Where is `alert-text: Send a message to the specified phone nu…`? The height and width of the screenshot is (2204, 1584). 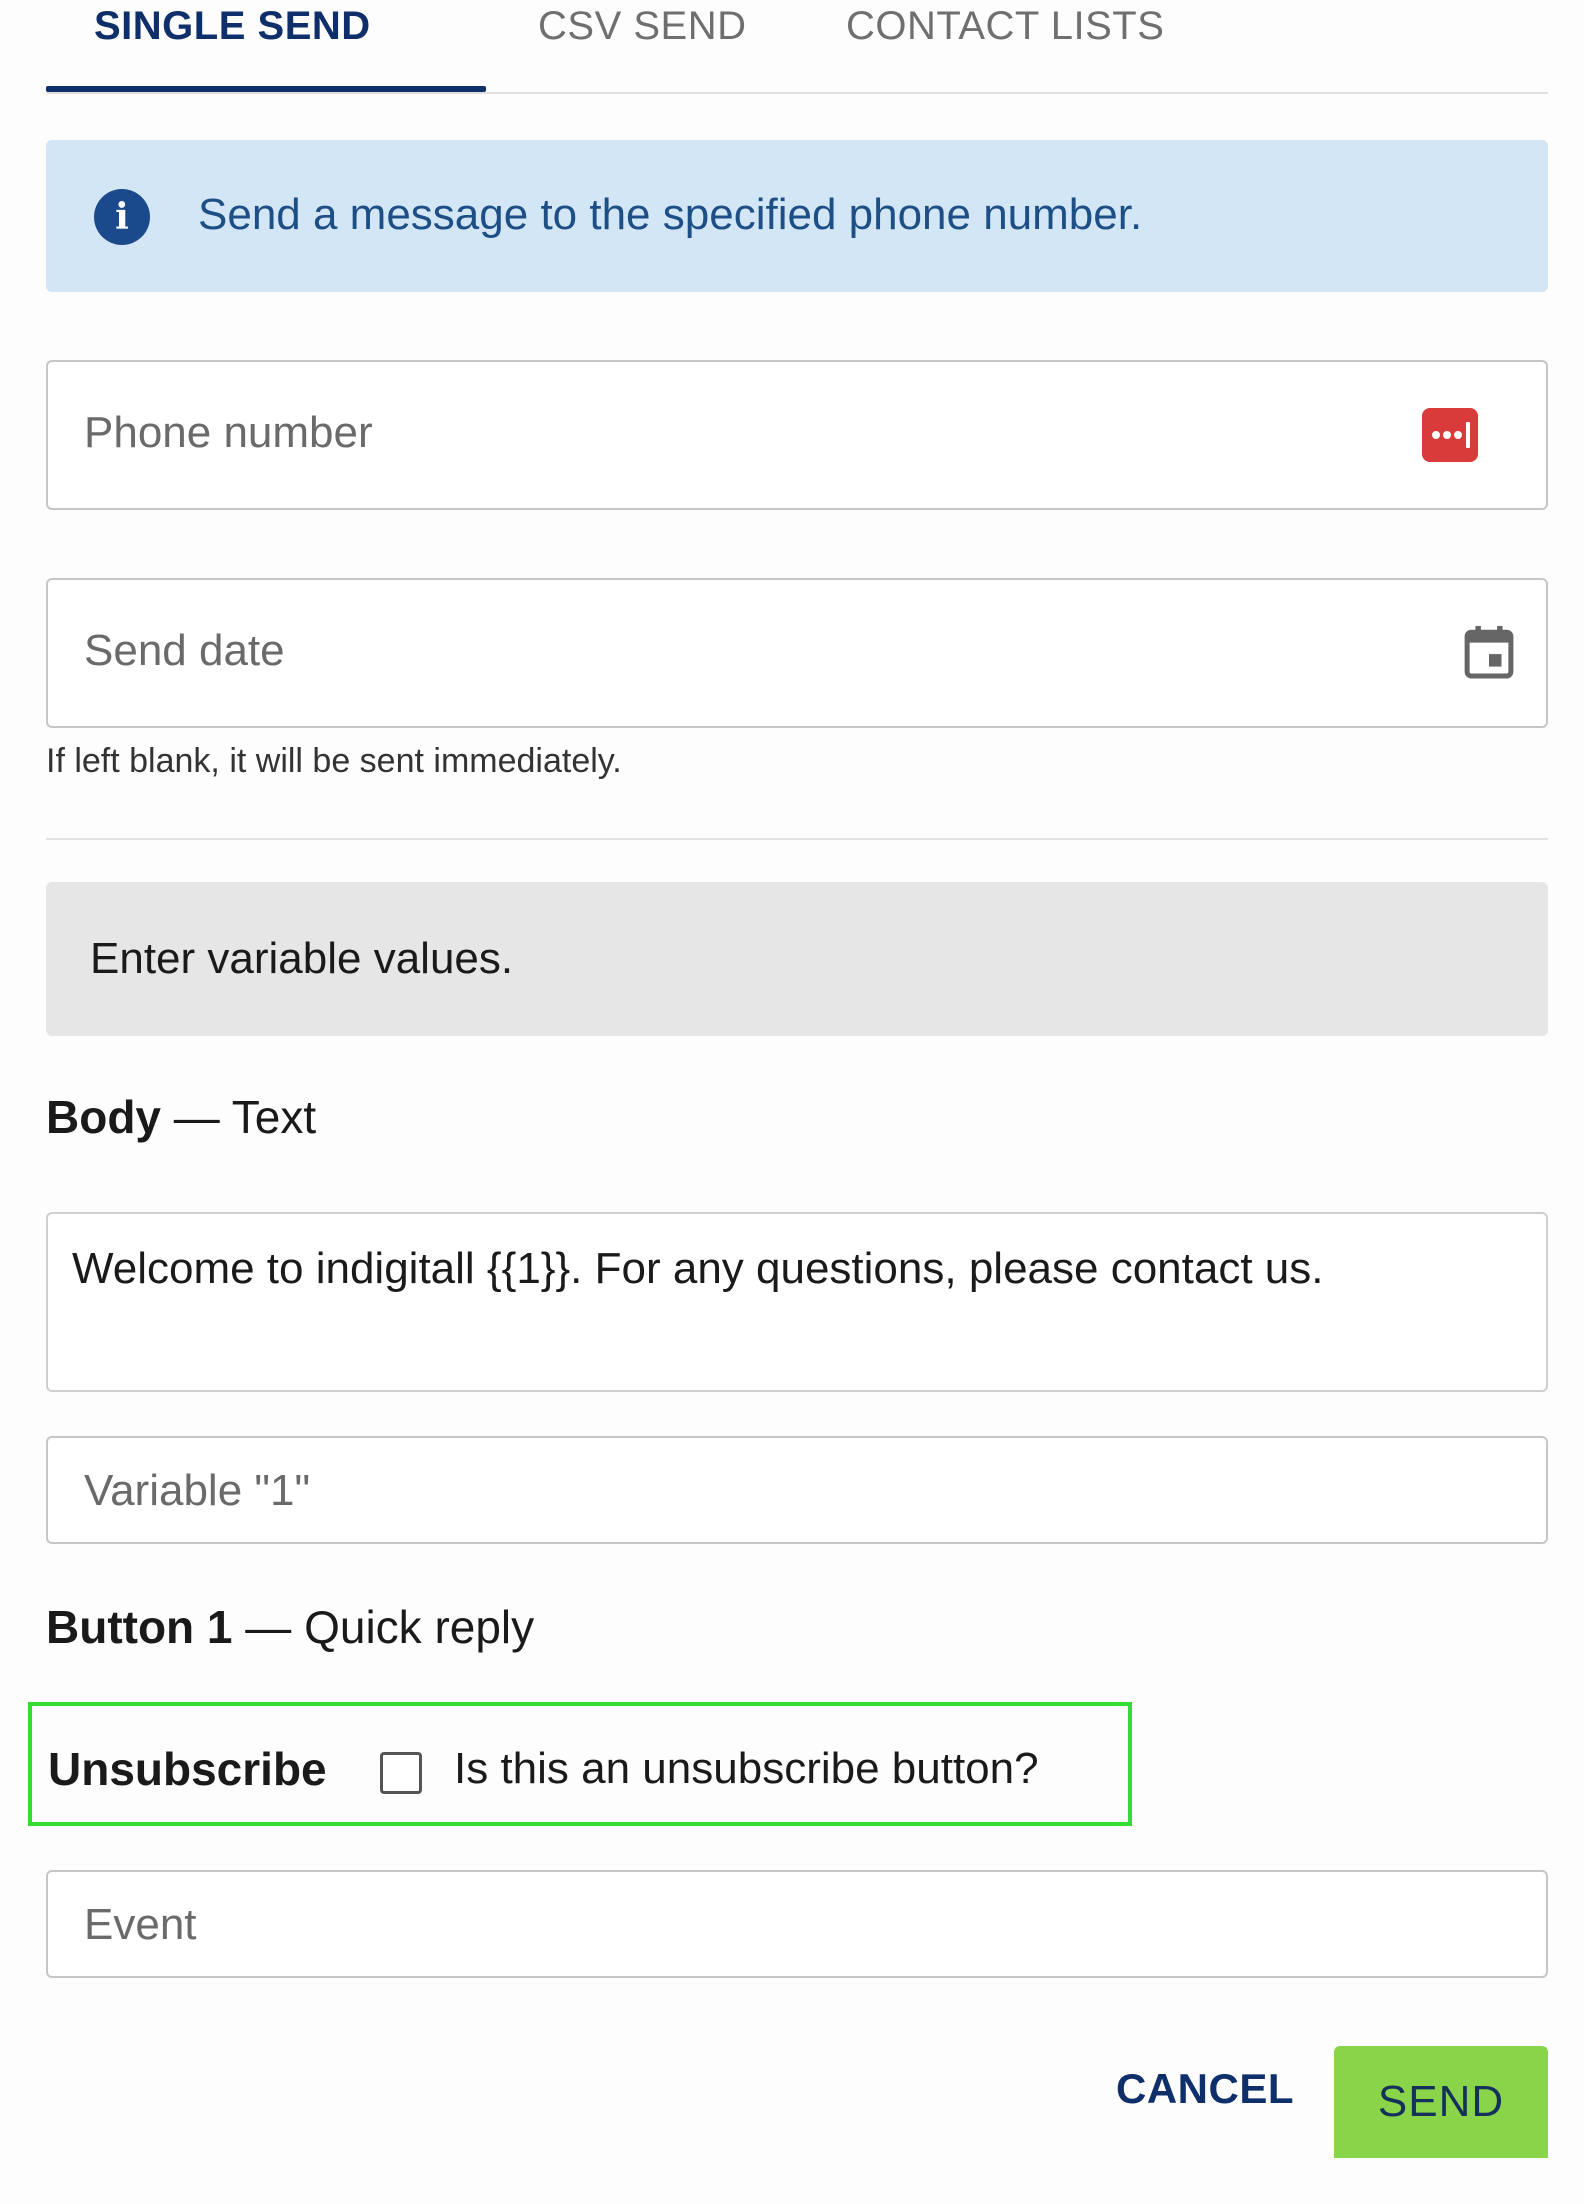
alert-text: Send a message to the specified phone nu… is located at coordinates (670, 214).